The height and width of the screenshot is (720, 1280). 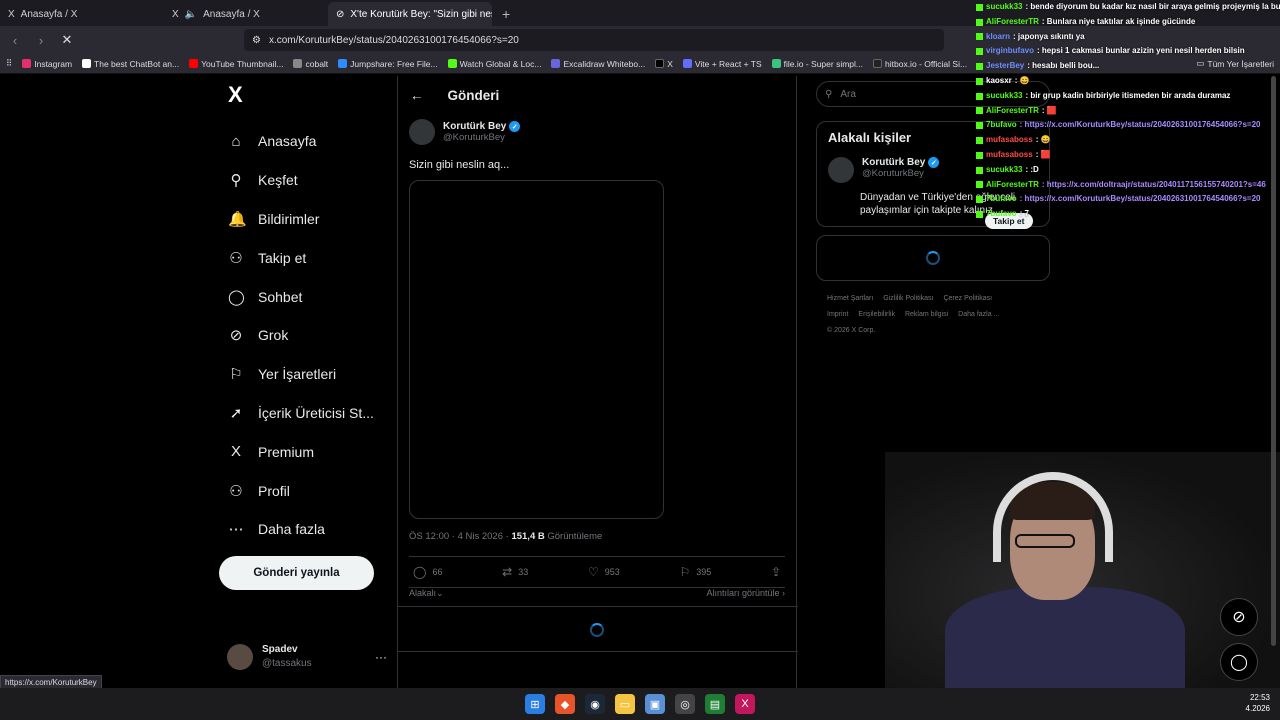 What do you see at coordinates (296, 573) in the screenshot?
I see `post-button: Gönderi yayınla` at bounding box center [296, 573].